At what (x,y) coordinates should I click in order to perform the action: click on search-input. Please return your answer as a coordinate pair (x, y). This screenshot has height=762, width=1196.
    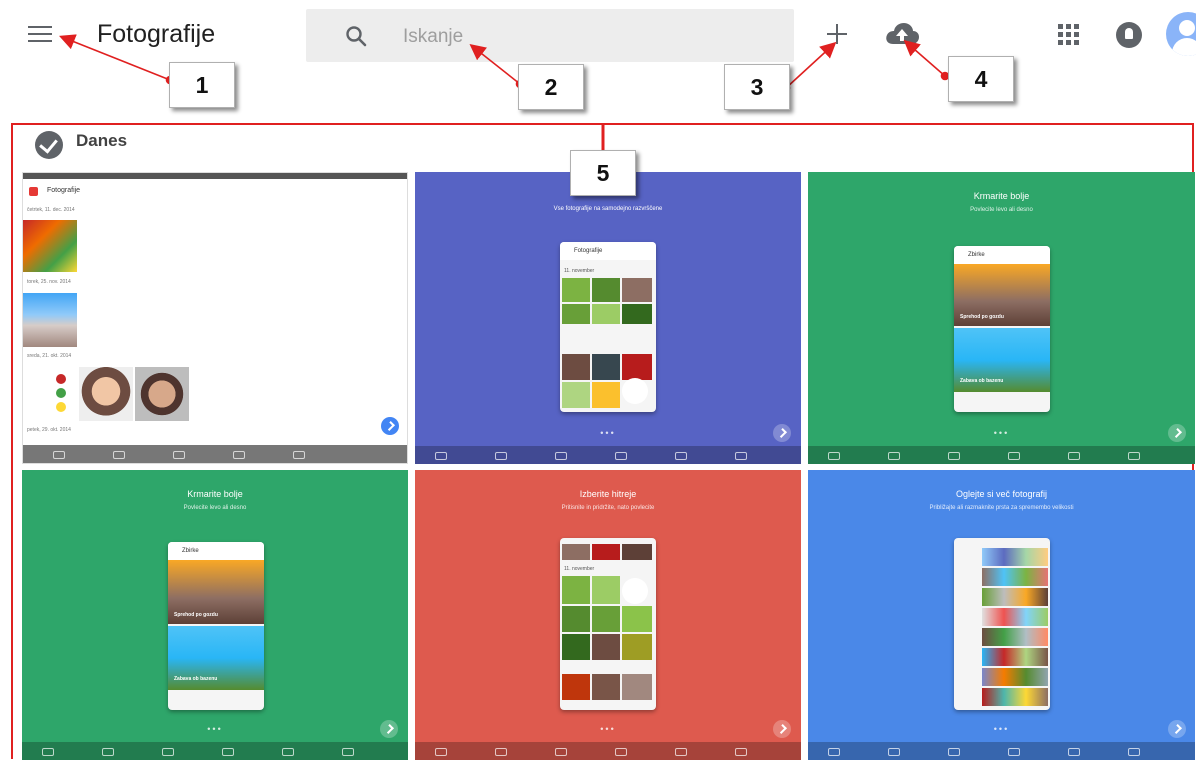
    Looking at the image, I should click on (583, 37).